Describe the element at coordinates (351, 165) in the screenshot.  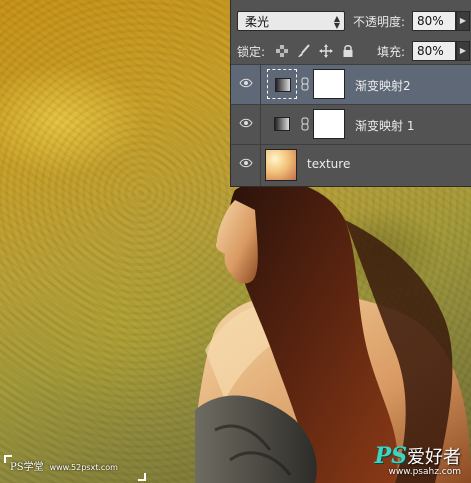
I see `layer-row-texture: texture` at that location.